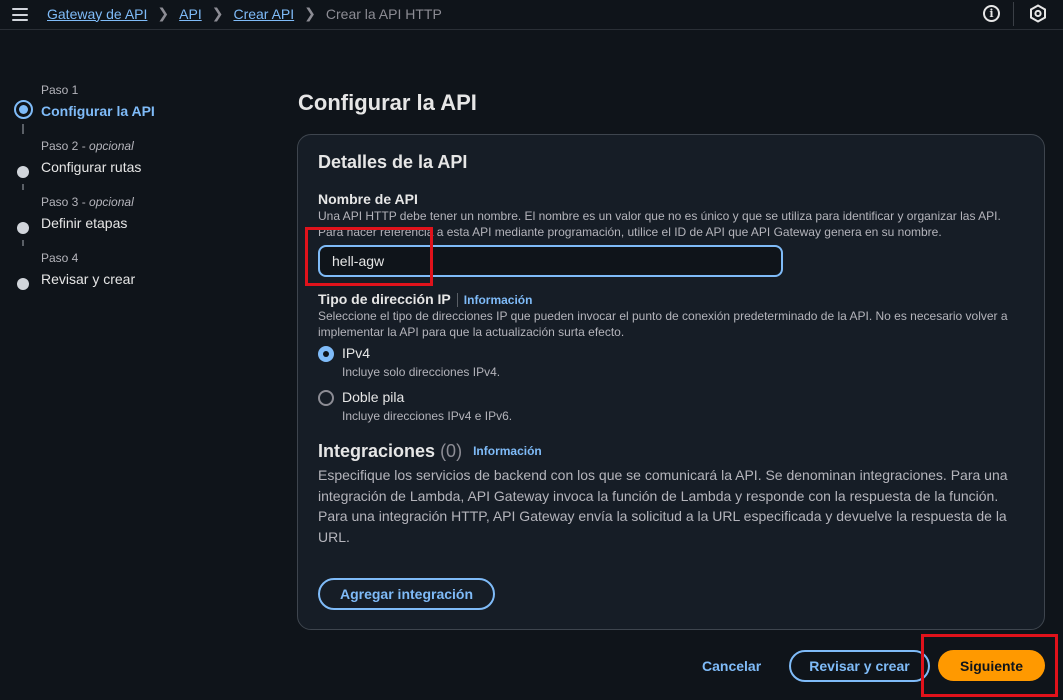 The height and width of the screenshot is (700, 1063). What do you see at coordinates (383, 13) in the screenshot?
I see `breadcrumb-current: Crear la API HTTP` at bounding box center [383, 13].